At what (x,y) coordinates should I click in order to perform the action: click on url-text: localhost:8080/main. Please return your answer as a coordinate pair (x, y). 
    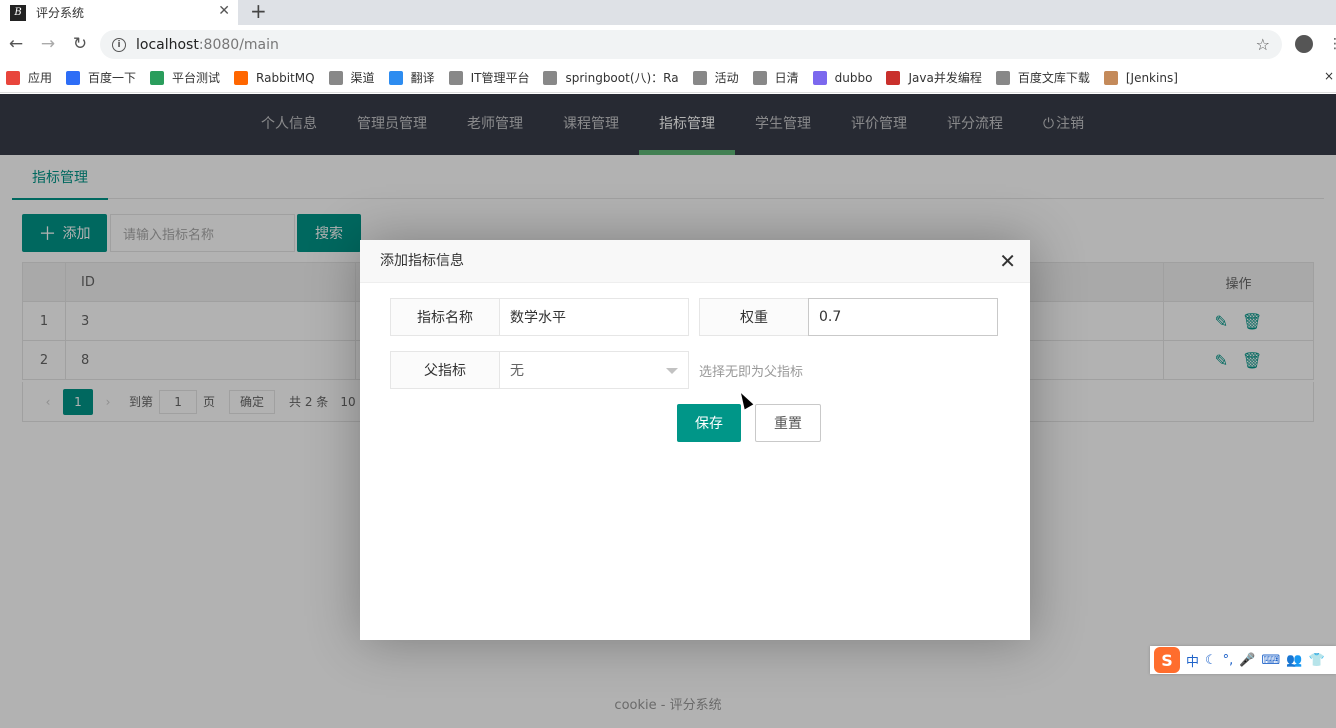
    Looking at the image, I should click on (207, 44).